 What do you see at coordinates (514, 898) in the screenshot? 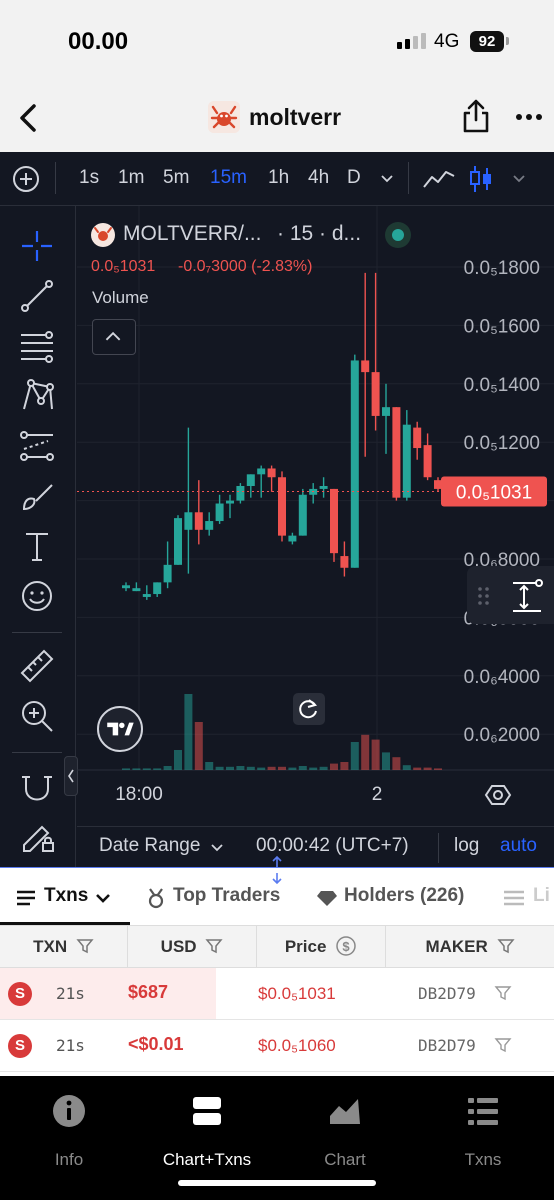
I see `liquidity-icon` at bounding box center [514, 898].